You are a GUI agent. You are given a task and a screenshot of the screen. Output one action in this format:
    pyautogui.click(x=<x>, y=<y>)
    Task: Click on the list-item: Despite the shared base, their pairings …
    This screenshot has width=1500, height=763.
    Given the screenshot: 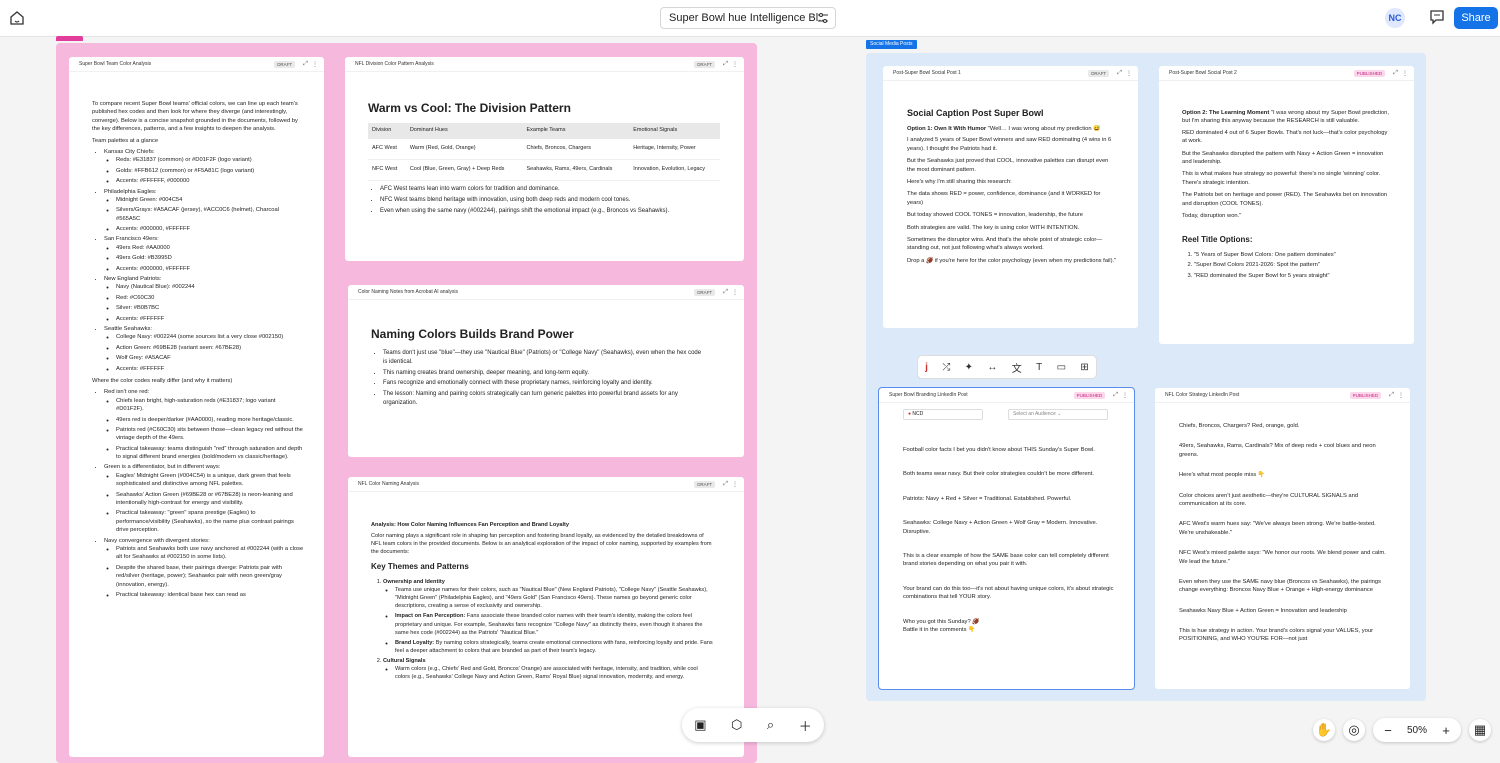 What is the action you would take?
    pyautogui.click(x=210, y=576)
    